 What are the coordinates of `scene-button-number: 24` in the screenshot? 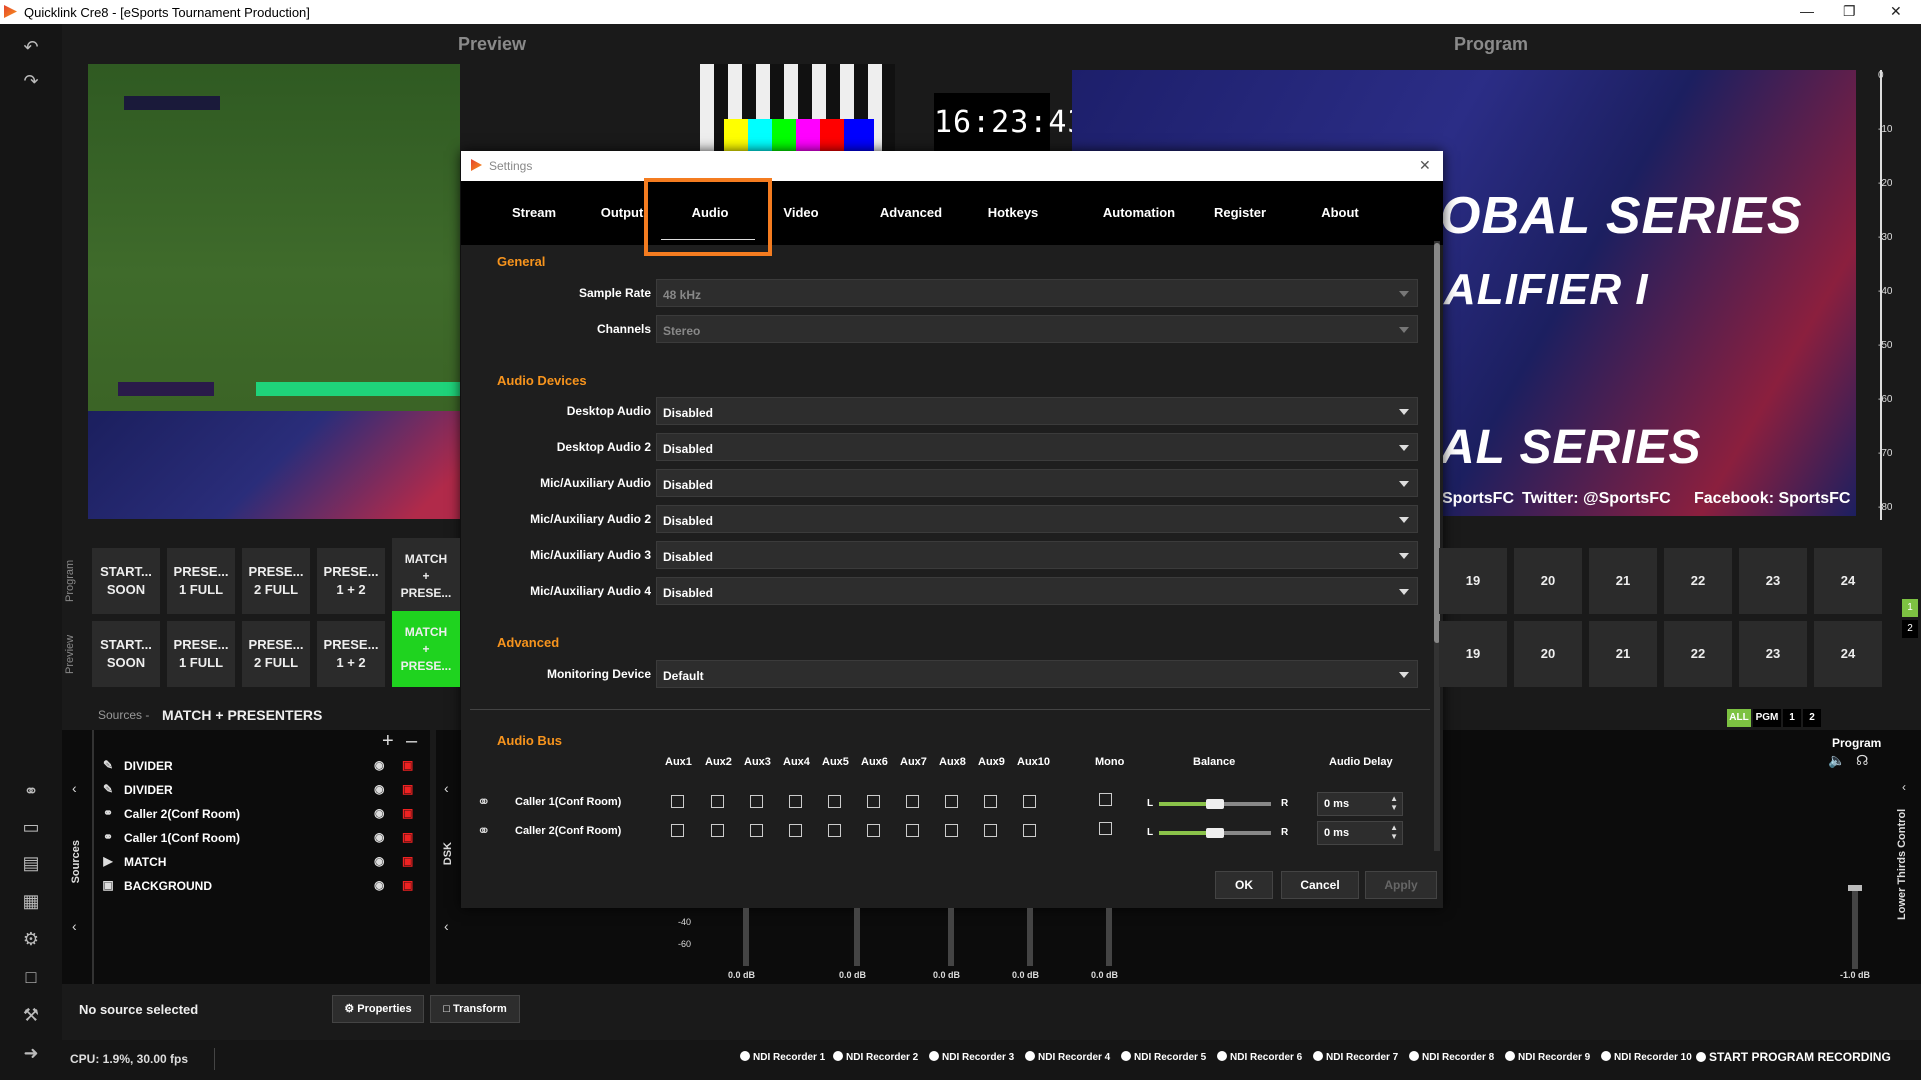 It's located at (1848, 581).